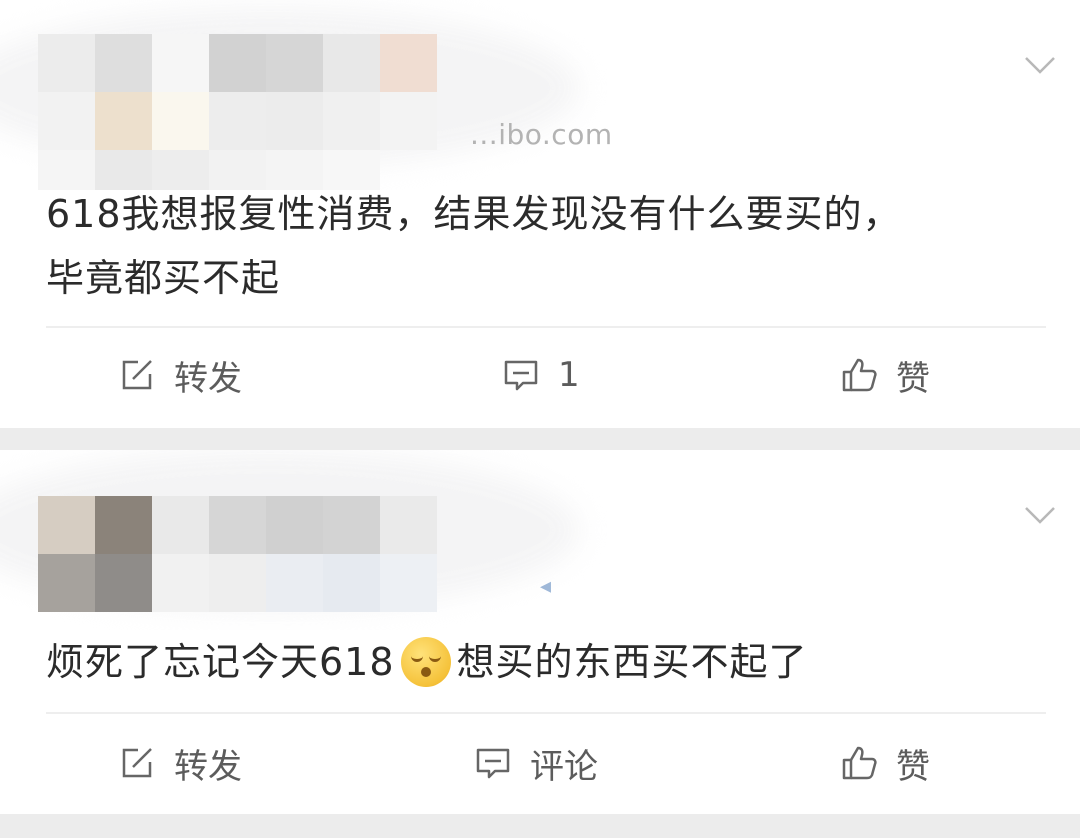 Image resolution: width=1080 pixels, height=838 pixels. I want to click on face-emoji-icon, so click(425, 662).